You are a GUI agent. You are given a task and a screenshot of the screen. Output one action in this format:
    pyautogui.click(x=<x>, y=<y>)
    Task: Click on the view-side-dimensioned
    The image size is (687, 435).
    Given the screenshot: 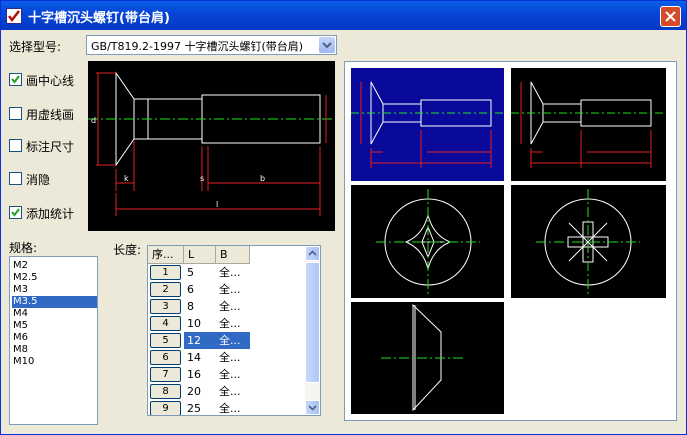 What is the action you would take?
    pyautogui.click(x=588, y=124)
    